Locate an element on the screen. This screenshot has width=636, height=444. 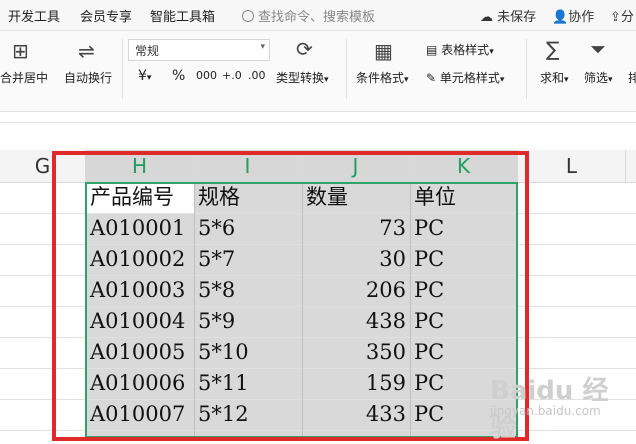
cell-header-spec: 规格 is located at coordinates (248, 197).